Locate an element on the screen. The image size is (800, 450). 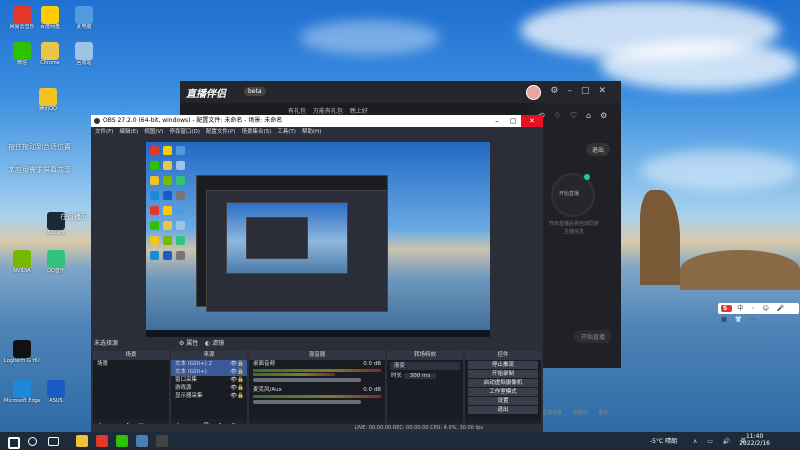
bottom-item-room: 直播间 is located at coordinates (580, 413).